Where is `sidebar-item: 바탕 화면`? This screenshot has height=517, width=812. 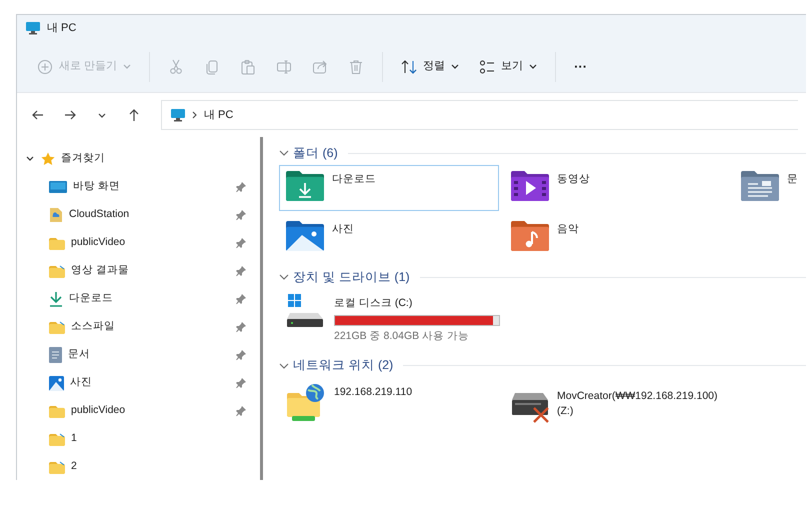
sidebar-item: 바탕 화면 is located at coordinates (138, 187).